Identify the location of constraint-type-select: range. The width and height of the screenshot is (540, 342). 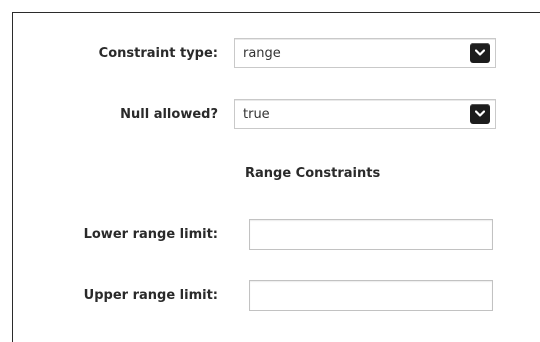
(365, 53).